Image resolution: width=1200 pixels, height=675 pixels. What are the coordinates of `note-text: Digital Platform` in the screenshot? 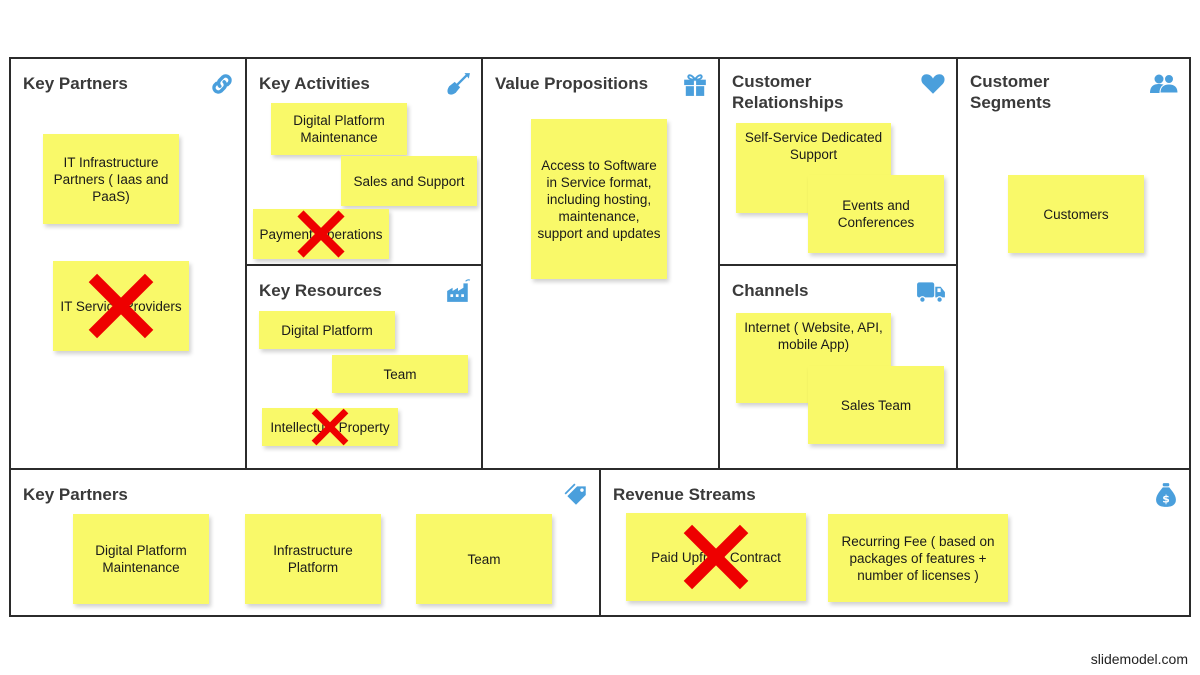 It's located at (327, 330).